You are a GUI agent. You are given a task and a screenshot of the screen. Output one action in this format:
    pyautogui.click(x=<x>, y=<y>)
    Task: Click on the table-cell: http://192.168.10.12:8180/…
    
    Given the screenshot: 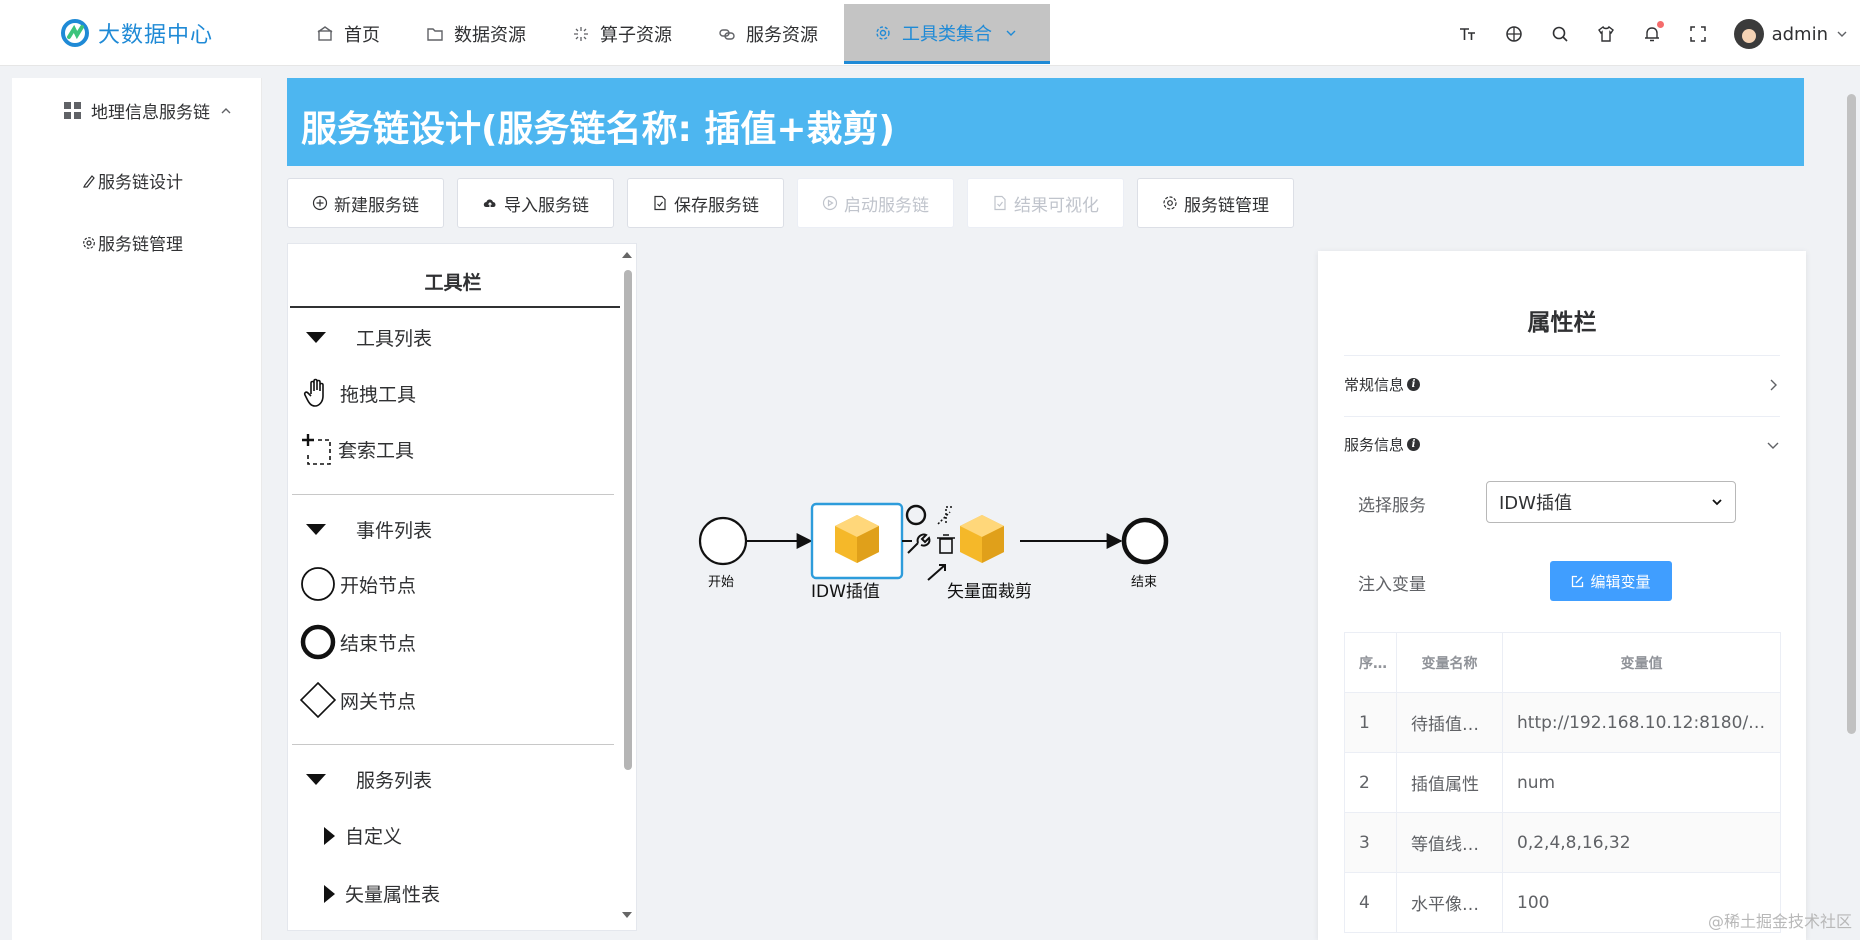 What is the action you would take?
    pyautogui.click(x=1641, y=722)
    